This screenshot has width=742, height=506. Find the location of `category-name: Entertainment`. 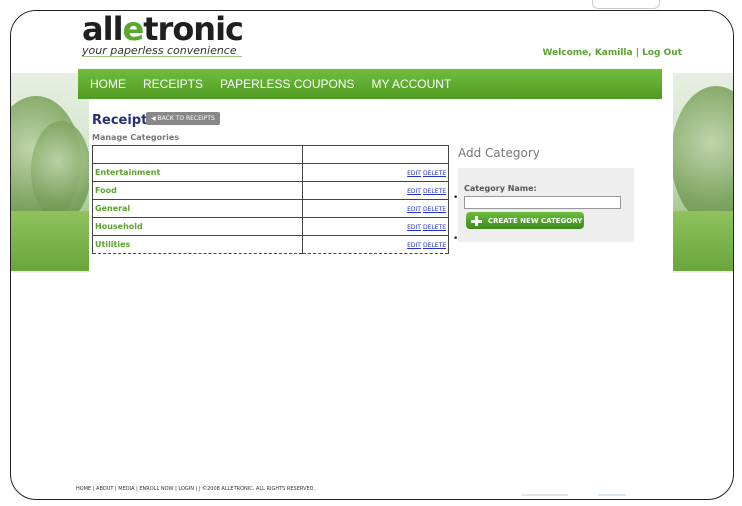

category-name: Entertainment is located at coordinates (197, 172).